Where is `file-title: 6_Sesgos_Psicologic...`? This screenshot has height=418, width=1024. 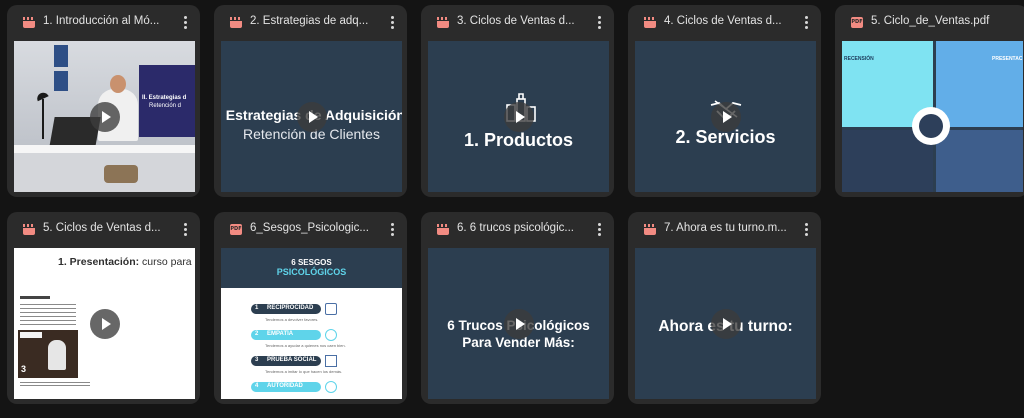
file-title: 6_Sesgos_Psicologic... is located at coordinates (309, 228).